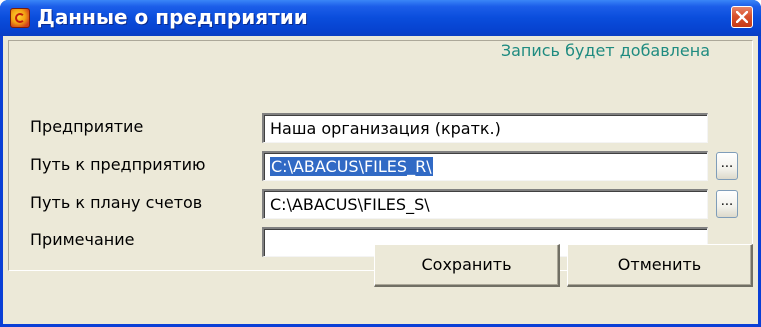  What do you see at coordinates (172, 17) in the screenshot?
I see `window-title: Данные о предприятии` at bounding box center [172, 17].